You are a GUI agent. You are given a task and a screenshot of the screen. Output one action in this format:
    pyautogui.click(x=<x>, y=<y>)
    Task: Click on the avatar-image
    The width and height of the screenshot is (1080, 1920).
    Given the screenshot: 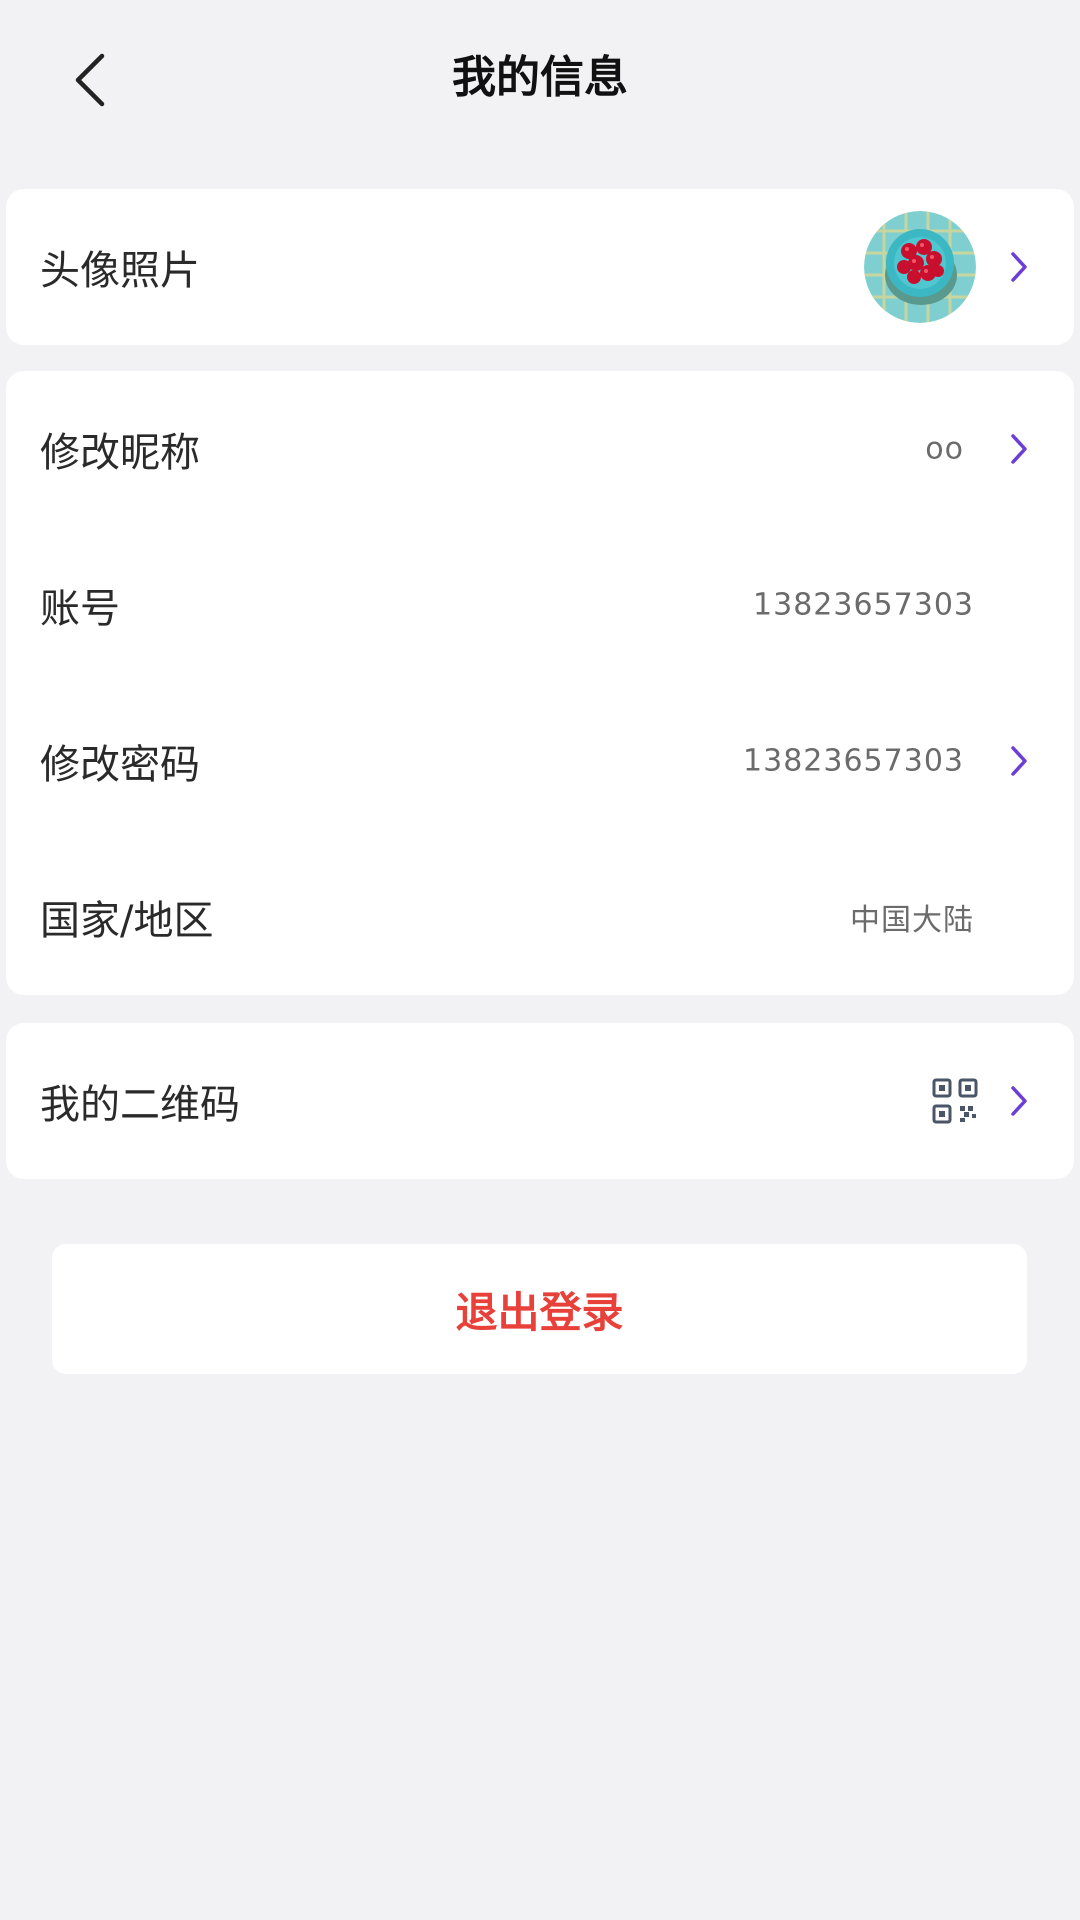 What is the action you would take?
    pyautogui.click(x=920, y=267)
    